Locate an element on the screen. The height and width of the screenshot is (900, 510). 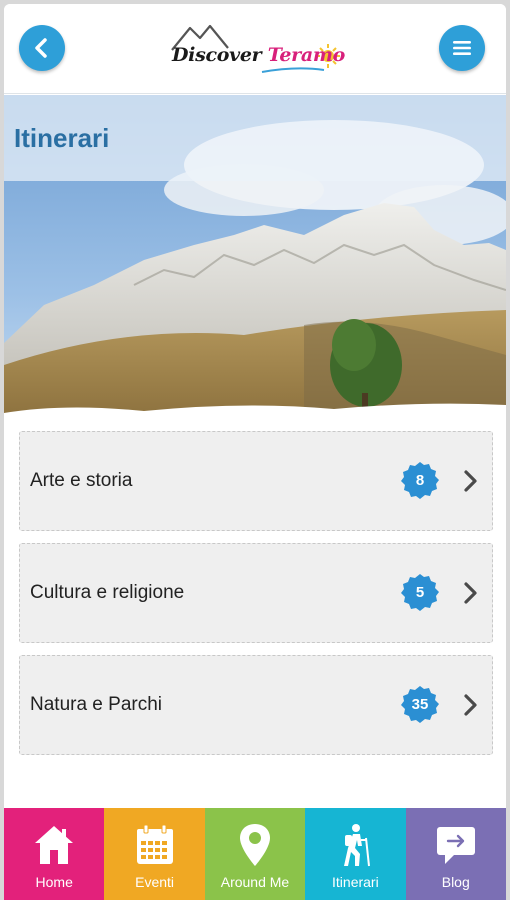
count-badge: 8 is located at coordinates (420, 481).